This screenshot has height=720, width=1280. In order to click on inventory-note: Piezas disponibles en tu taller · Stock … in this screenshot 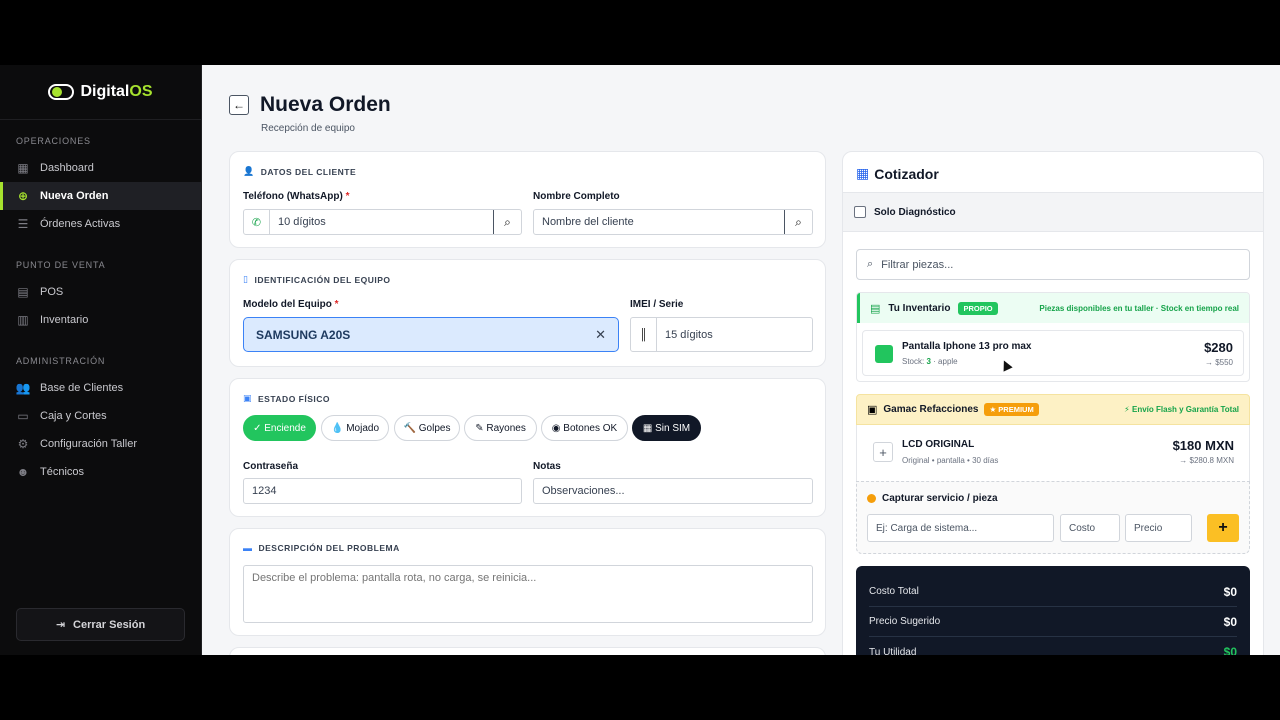, I will do `click(1139, 308)`.